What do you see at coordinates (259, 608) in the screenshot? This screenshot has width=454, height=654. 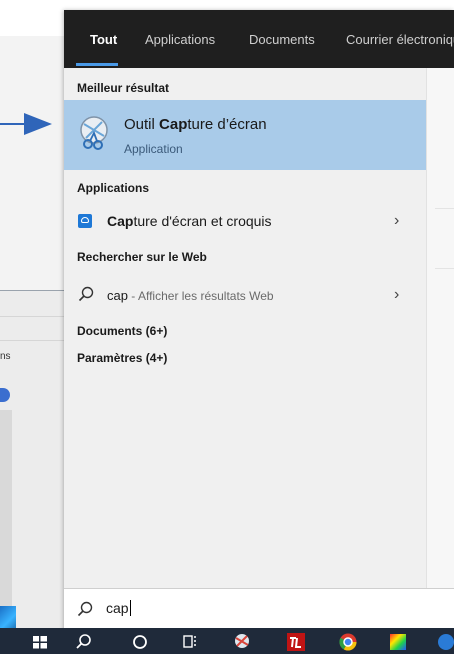 I see `search-box: cap` at bounding box center [259, 608].